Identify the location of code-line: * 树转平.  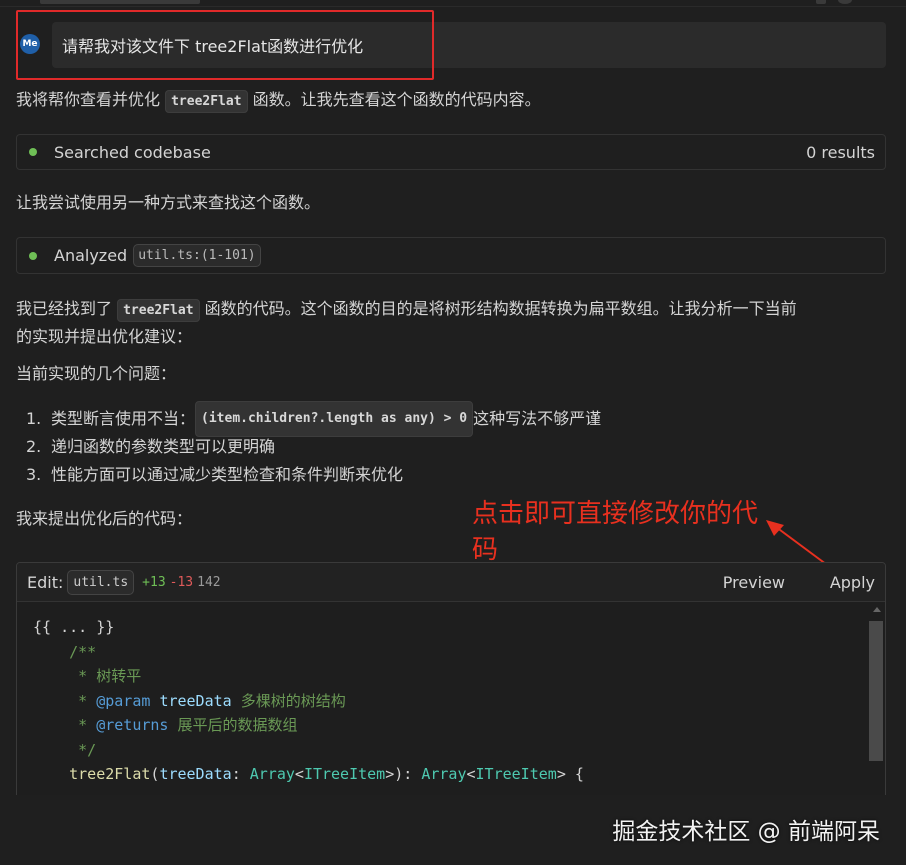
(87, 676).